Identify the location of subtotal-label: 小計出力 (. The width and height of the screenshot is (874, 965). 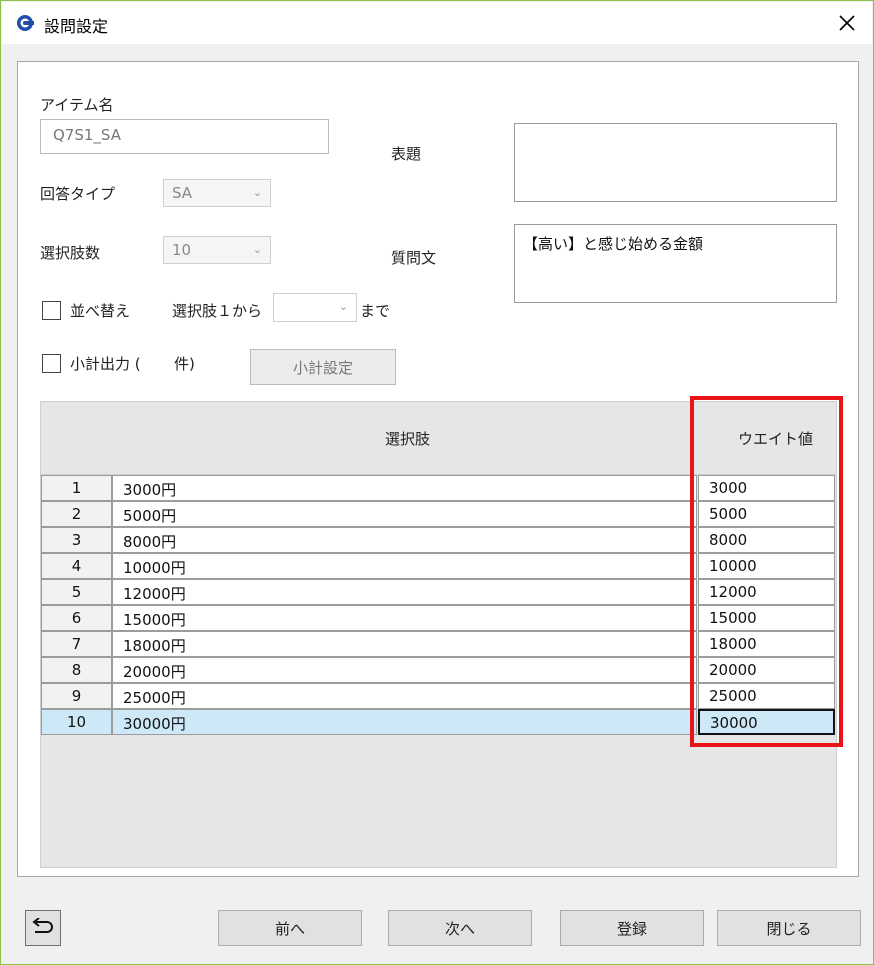
(105, 364).